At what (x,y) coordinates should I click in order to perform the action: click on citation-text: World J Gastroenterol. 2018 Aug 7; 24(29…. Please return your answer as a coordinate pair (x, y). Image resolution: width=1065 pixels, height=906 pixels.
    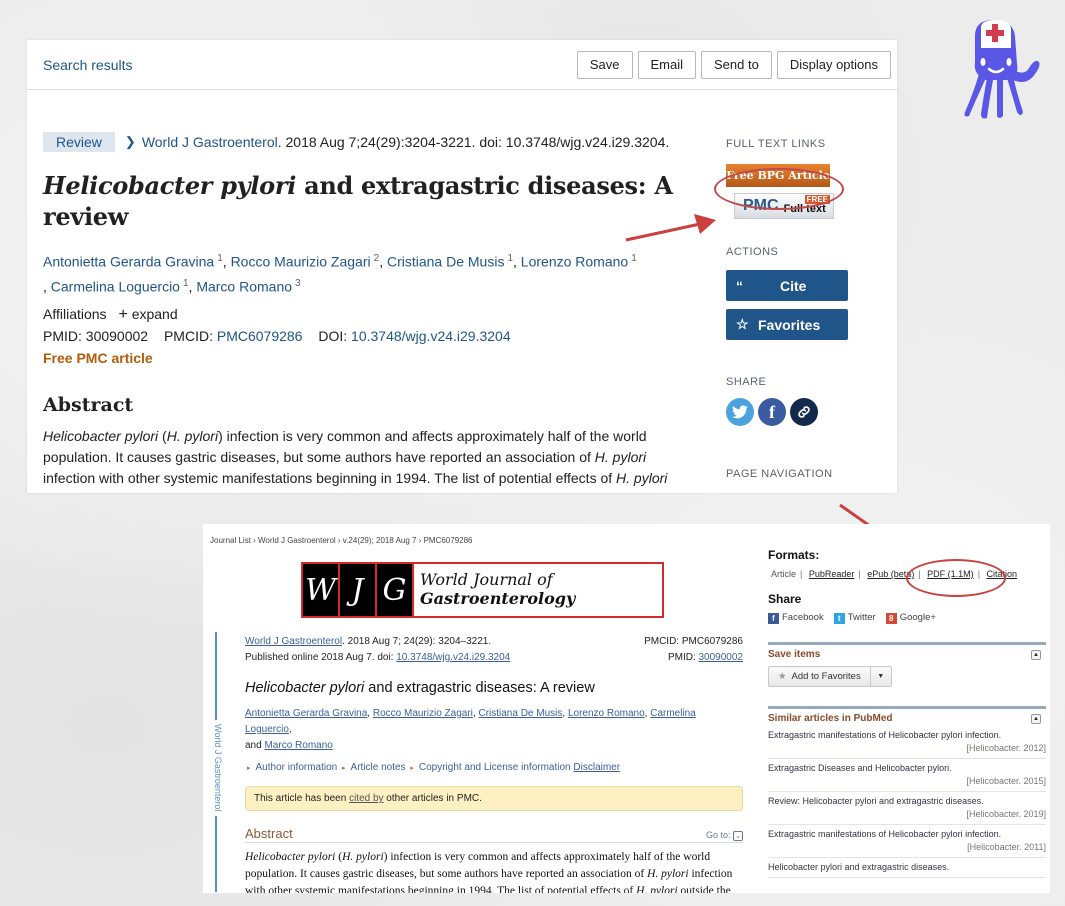
    Looking at the image, I should click on (368, 642).